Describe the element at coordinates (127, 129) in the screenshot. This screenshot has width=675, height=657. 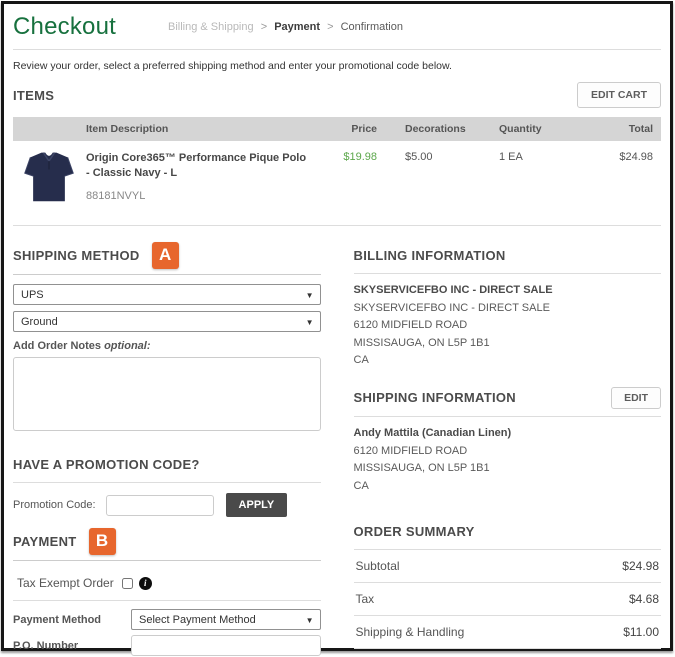
I see `column-item-description: Item Description` at that location.